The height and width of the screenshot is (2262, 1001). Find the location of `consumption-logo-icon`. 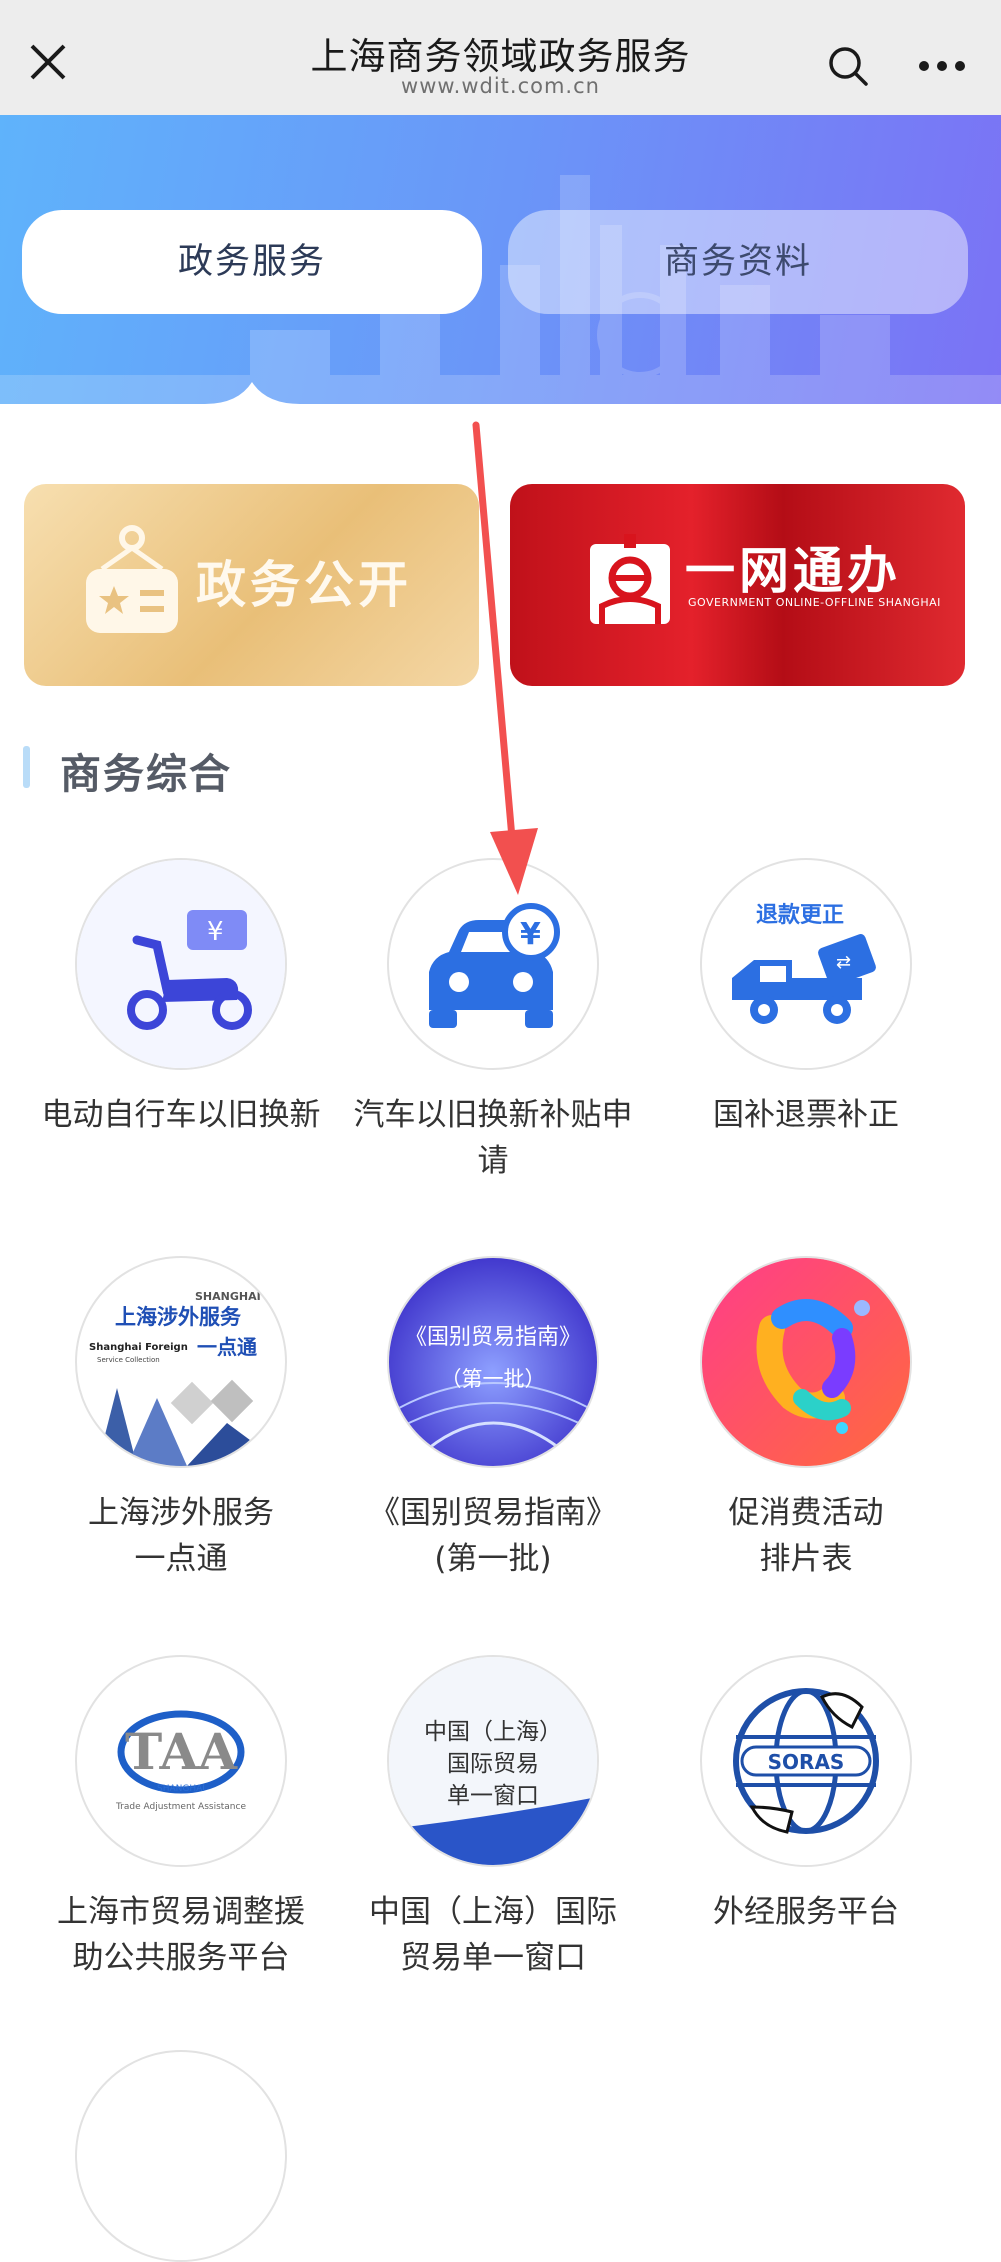

consumption-logo-icon is located at coordinates (806, 1362).